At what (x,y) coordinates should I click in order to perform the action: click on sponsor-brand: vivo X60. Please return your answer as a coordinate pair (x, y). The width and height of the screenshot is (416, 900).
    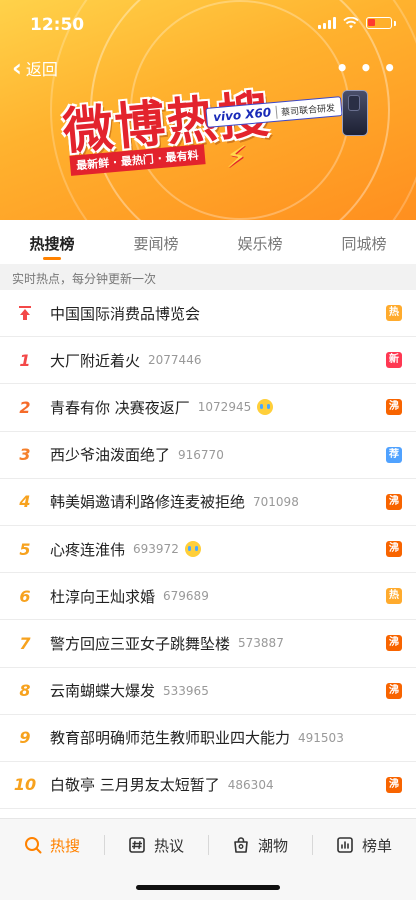
    Looking at the image, I should click on (242, 115).